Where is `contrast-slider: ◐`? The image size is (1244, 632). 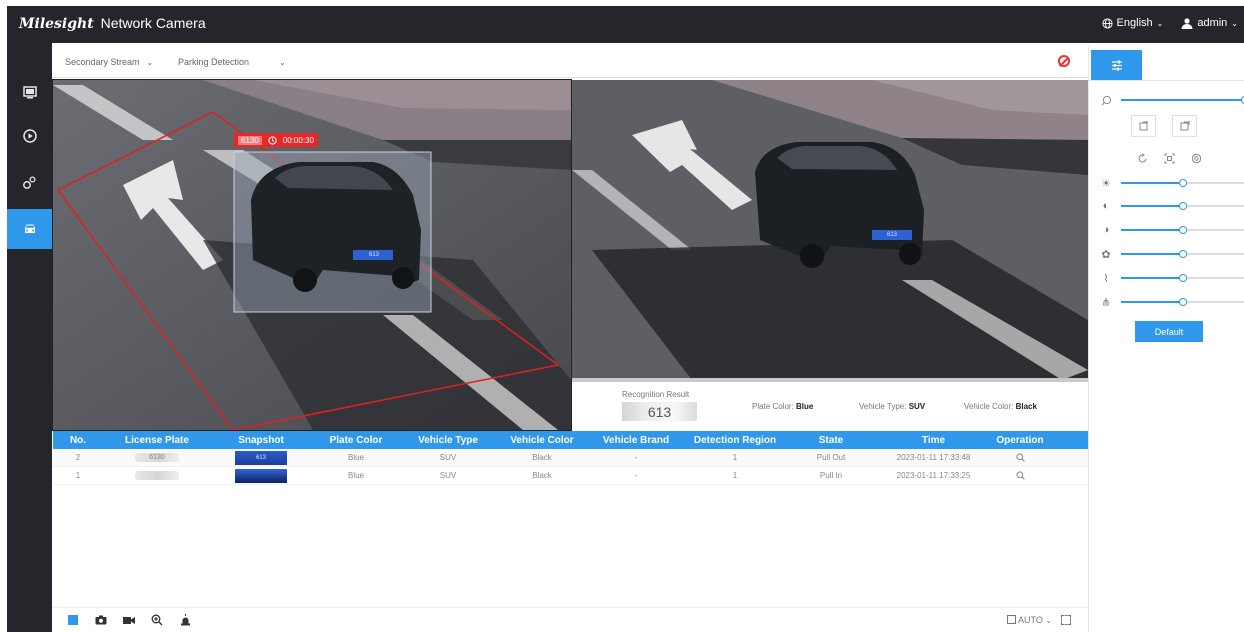 contrast-slider: ◐ is located at coordinates (1171, 206).